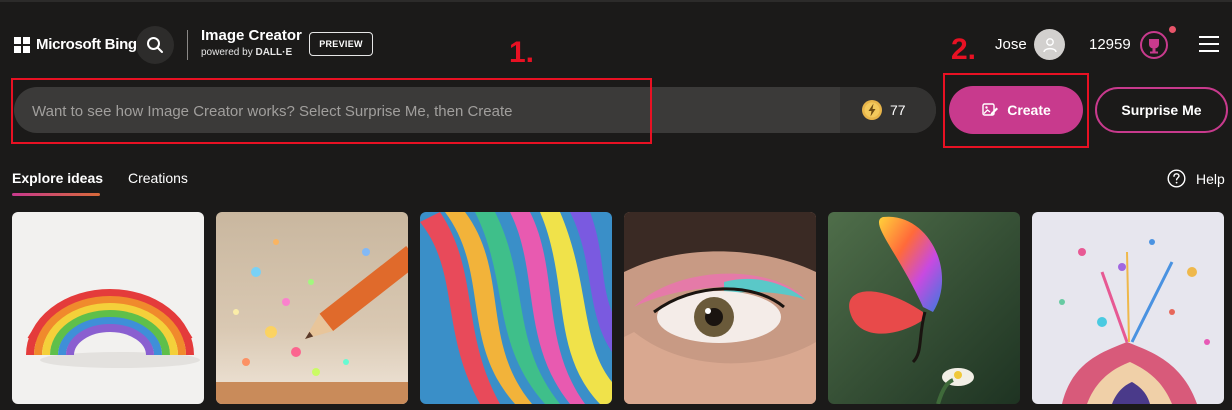 Image resolution: width=1232 pixels, height=410 pixels. I want to click on gallery-card-eye-makeup, so click(720, 308).